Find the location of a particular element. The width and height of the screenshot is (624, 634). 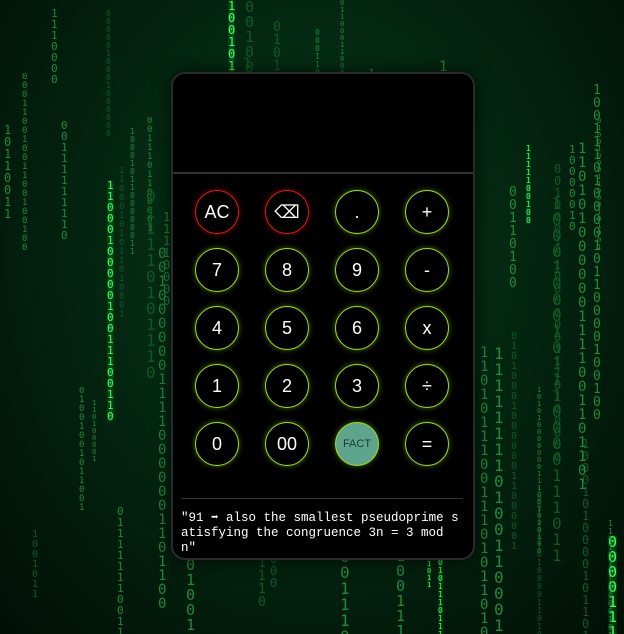

digit-3-button: 3 is located at coordinates (357, 386).